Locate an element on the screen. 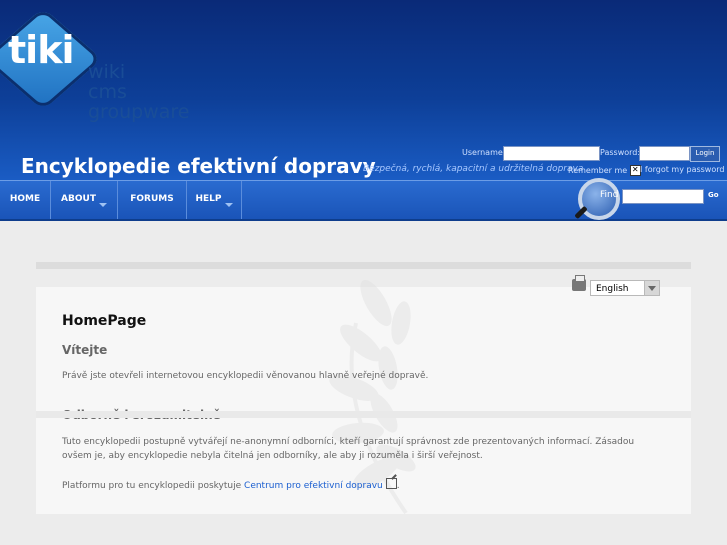 The height and width of the screenshot is (545, 727). logo-subtitle: wiki cms groupware is located at coordinates (138, 92).